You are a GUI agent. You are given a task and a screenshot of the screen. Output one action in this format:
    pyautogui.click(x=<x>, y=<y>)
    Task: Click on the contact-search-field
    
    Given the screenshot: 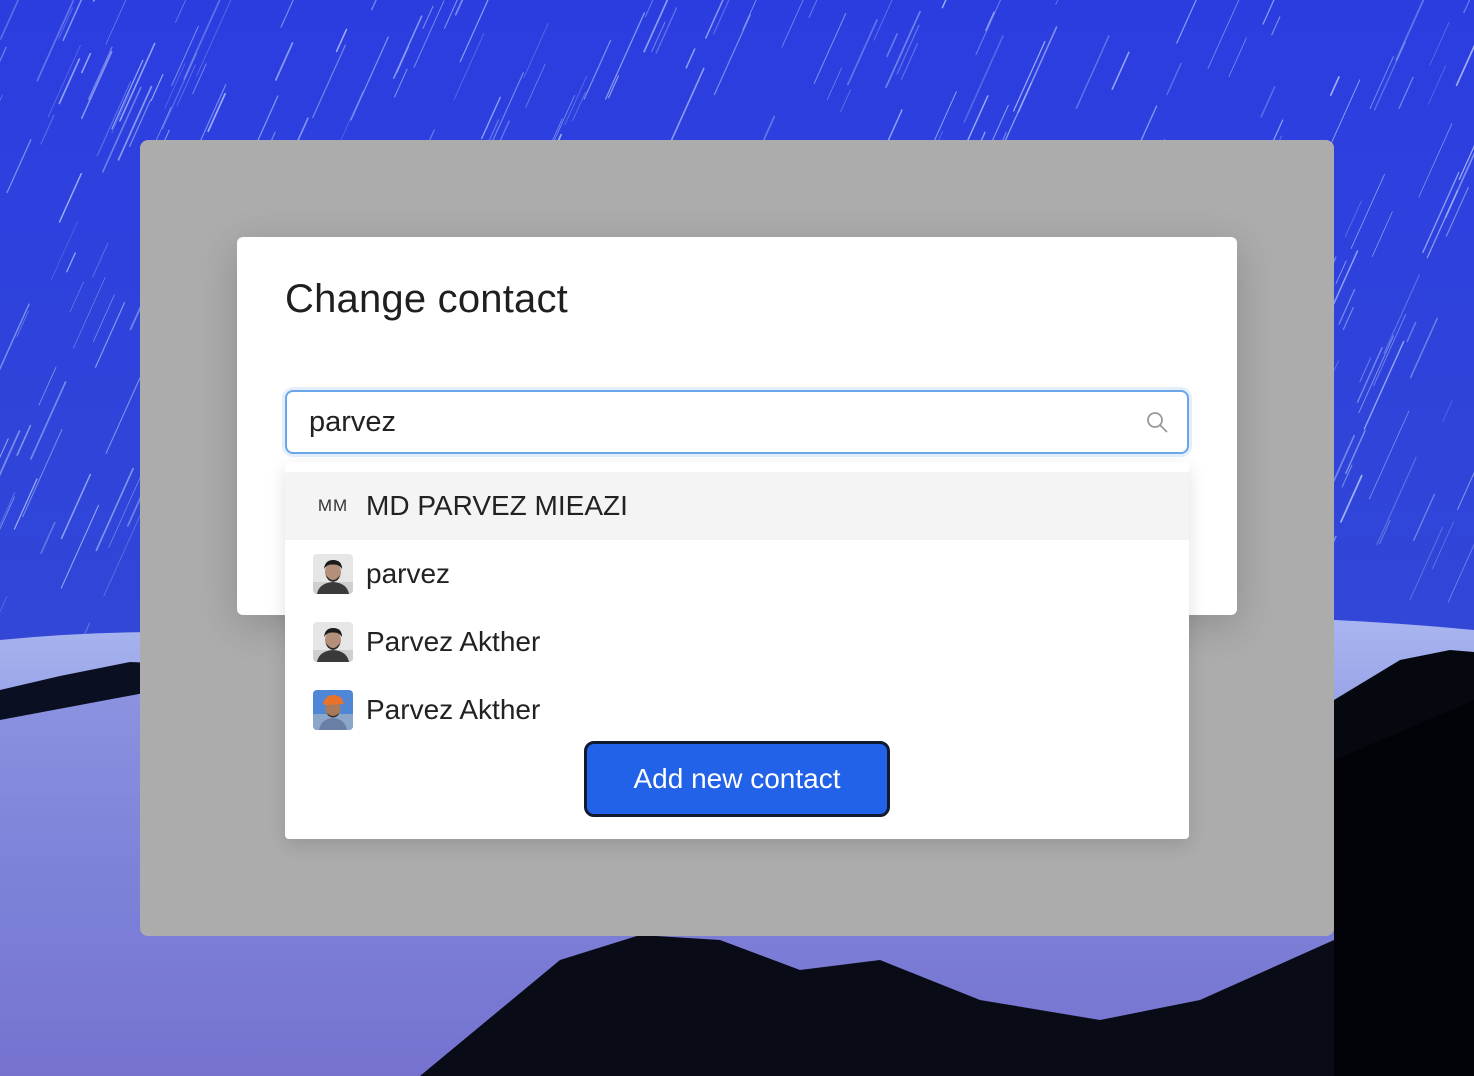 What is the action you would take?
    pyautogui.click(x=737, y=422)
    